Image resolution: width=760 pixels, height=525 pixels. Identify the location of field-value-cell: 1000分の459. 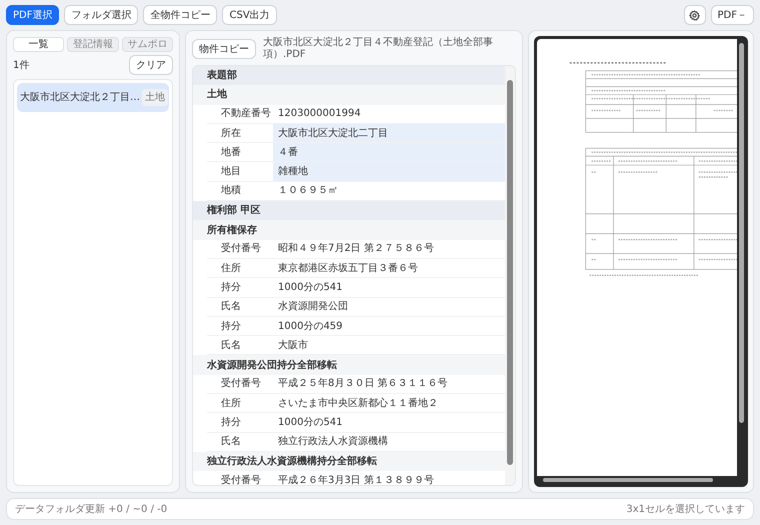
(389, 326).